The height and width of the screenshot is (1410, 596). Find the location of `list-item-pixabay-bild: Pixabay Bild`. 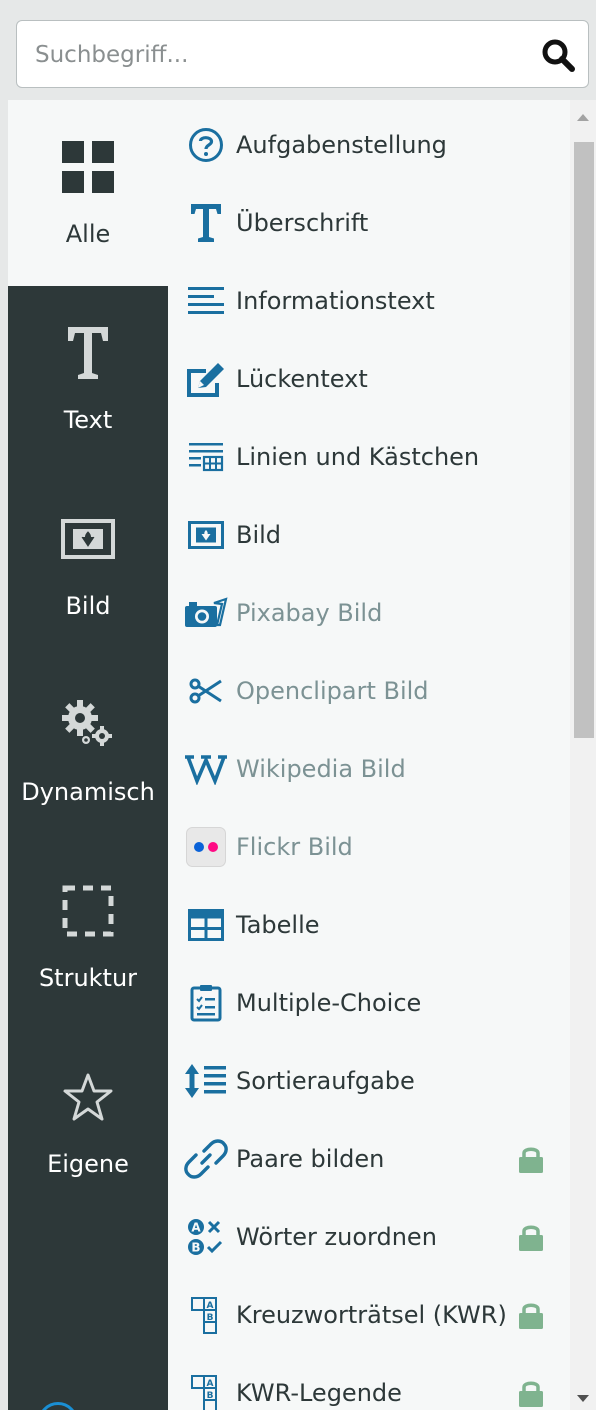

list-item-pixabay-bild: Pixabay Bild is located at coordinates (369, 613).